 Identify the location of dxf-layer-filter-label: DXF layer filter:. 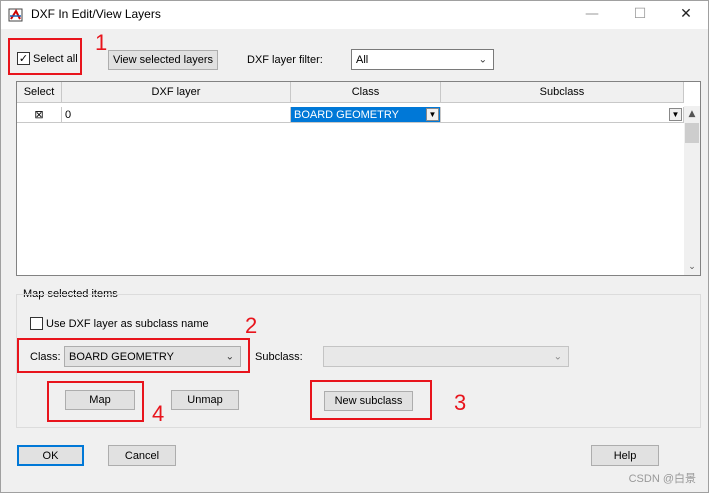
(285, 60).